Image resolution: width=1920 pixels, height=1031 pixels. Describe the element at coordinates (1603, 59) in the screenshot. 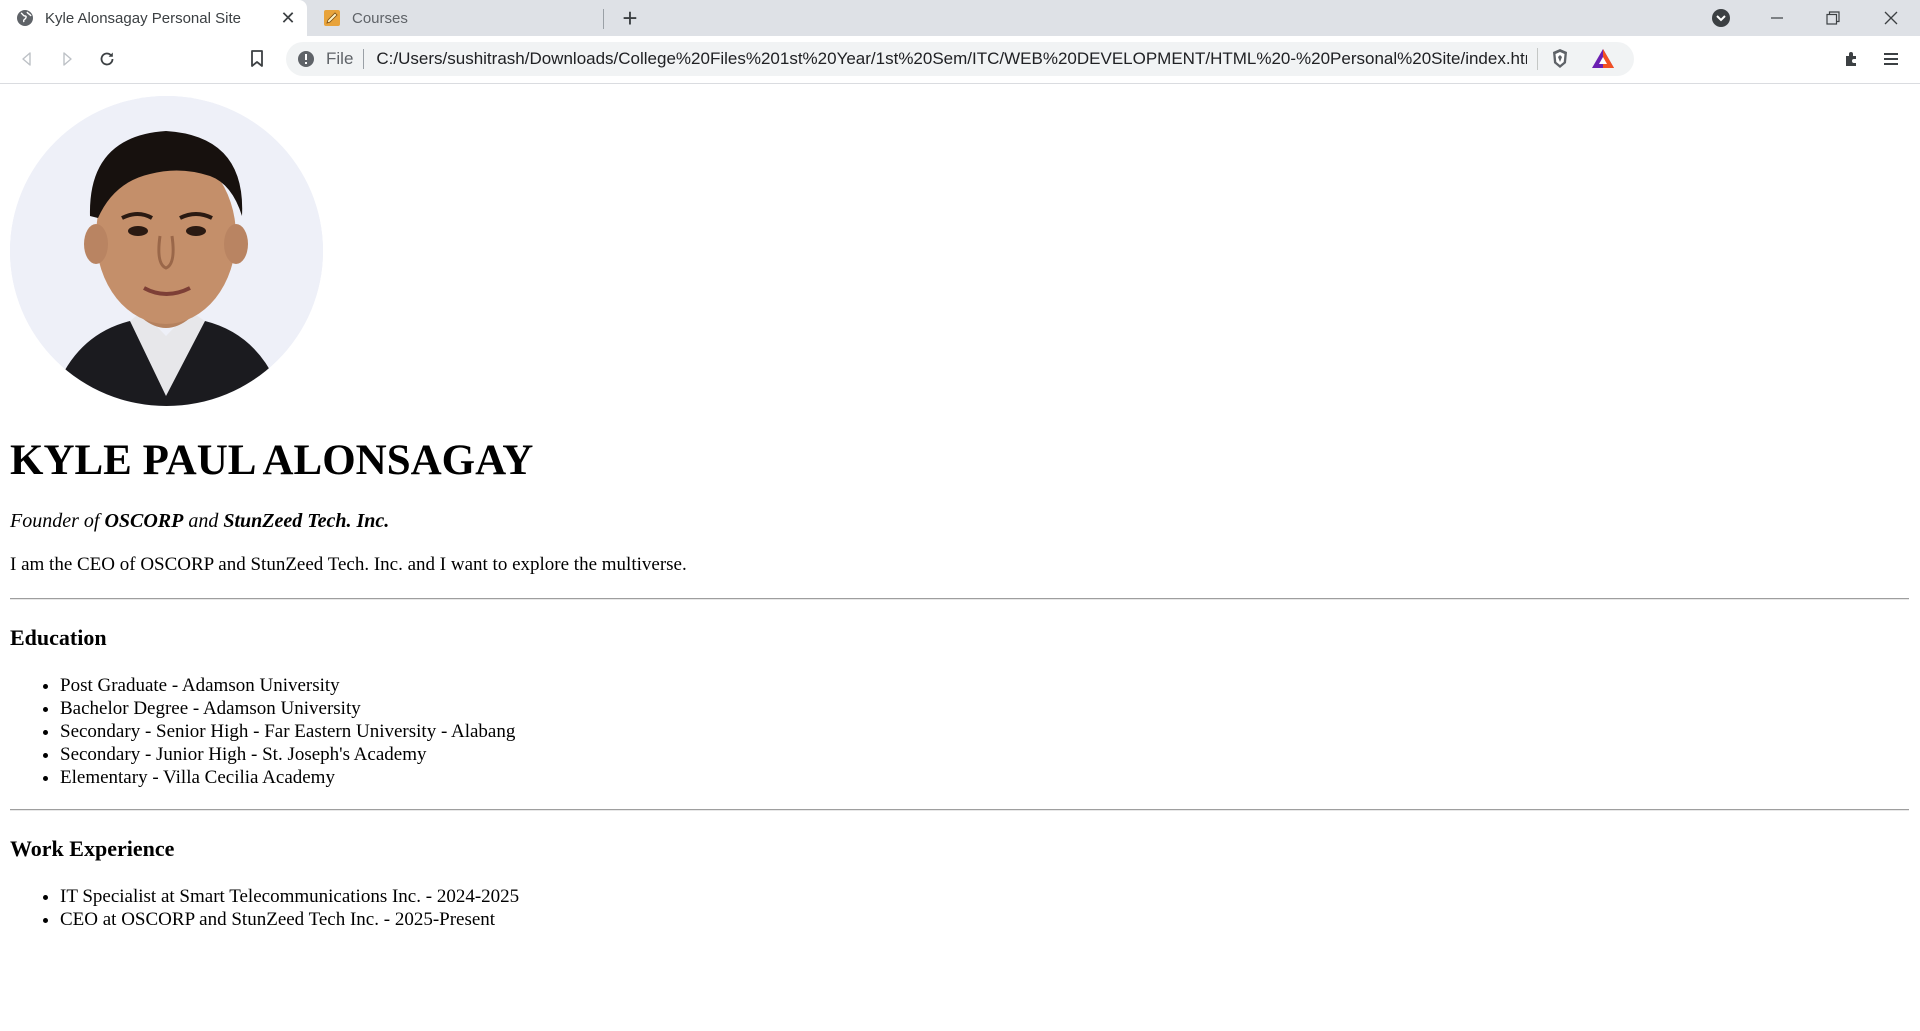

I see `brave-rewards-icon` at that location.